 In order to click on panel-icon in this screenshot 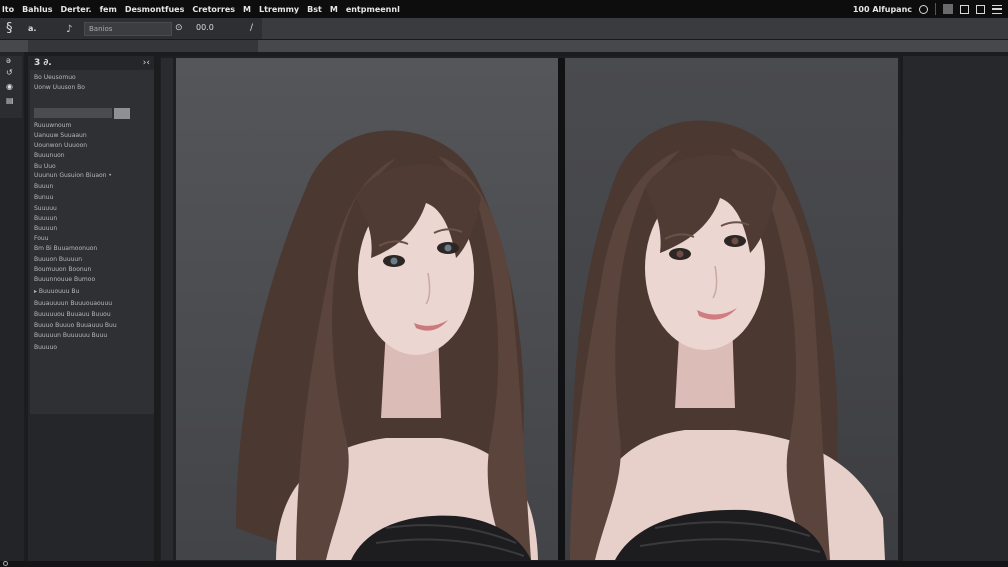, I will do `click(980, 9)`.